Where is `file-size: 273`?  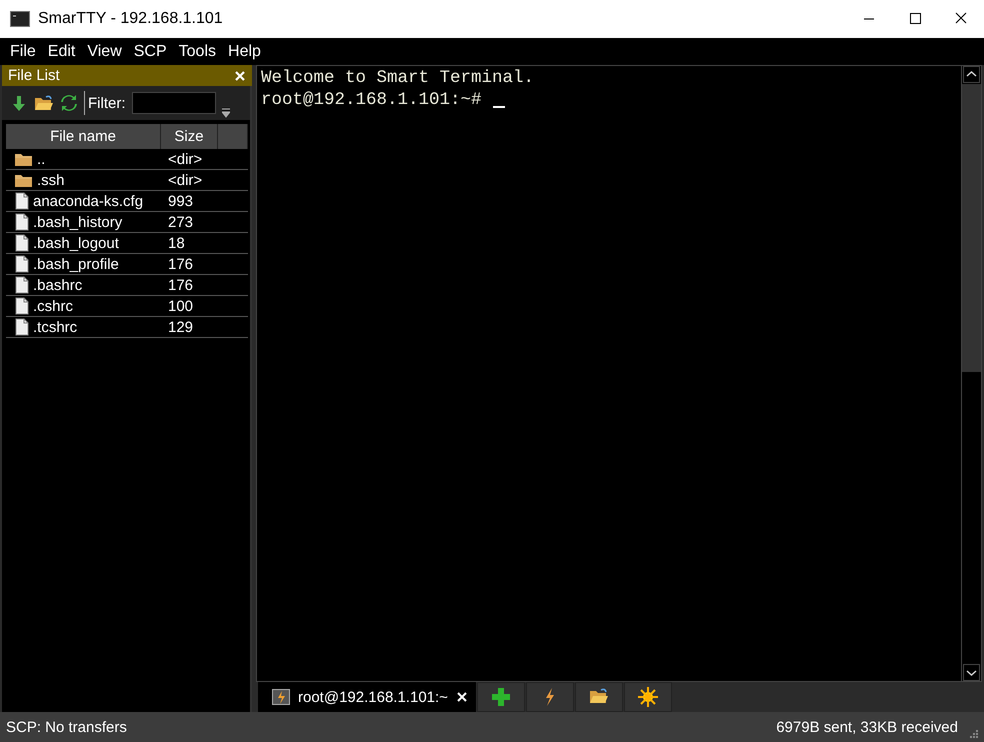 file-size: 273 is located at coordinates (180, 222).